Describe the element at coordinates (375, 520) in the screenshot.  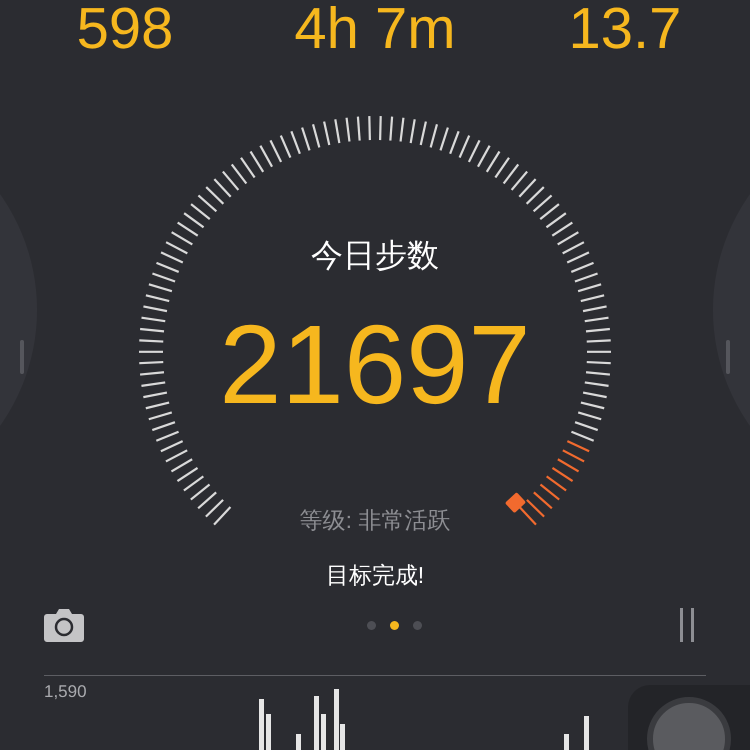
I see `activity-level: 等级: 非常活跃` at that location.